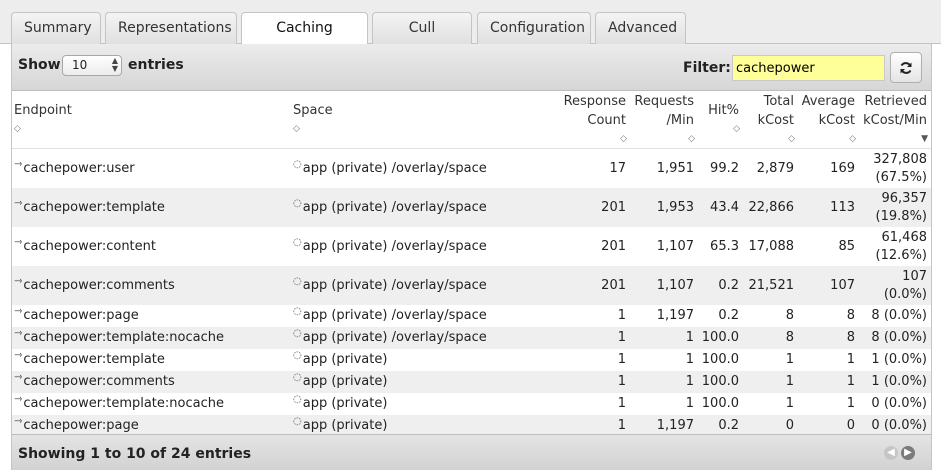 The height and width of the screenshot is (476, 941). Describe the element at coordinates (153, 167) in the screenshot. I see `cell-endpoint: ⇾cachepower:user` at that location.